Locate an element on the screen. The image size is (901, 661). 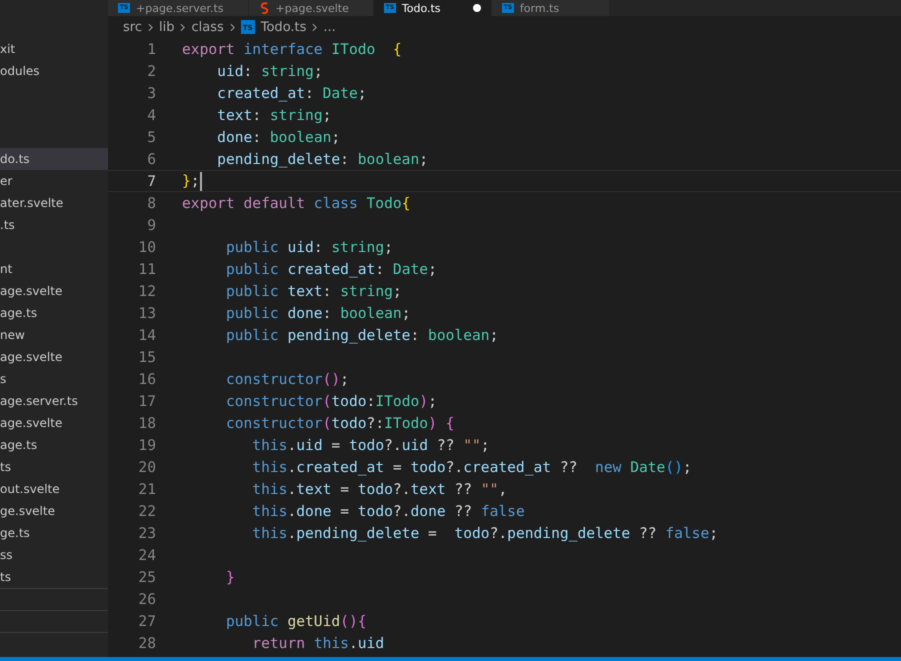
code-line: }; is located at coordinates (192, 181).